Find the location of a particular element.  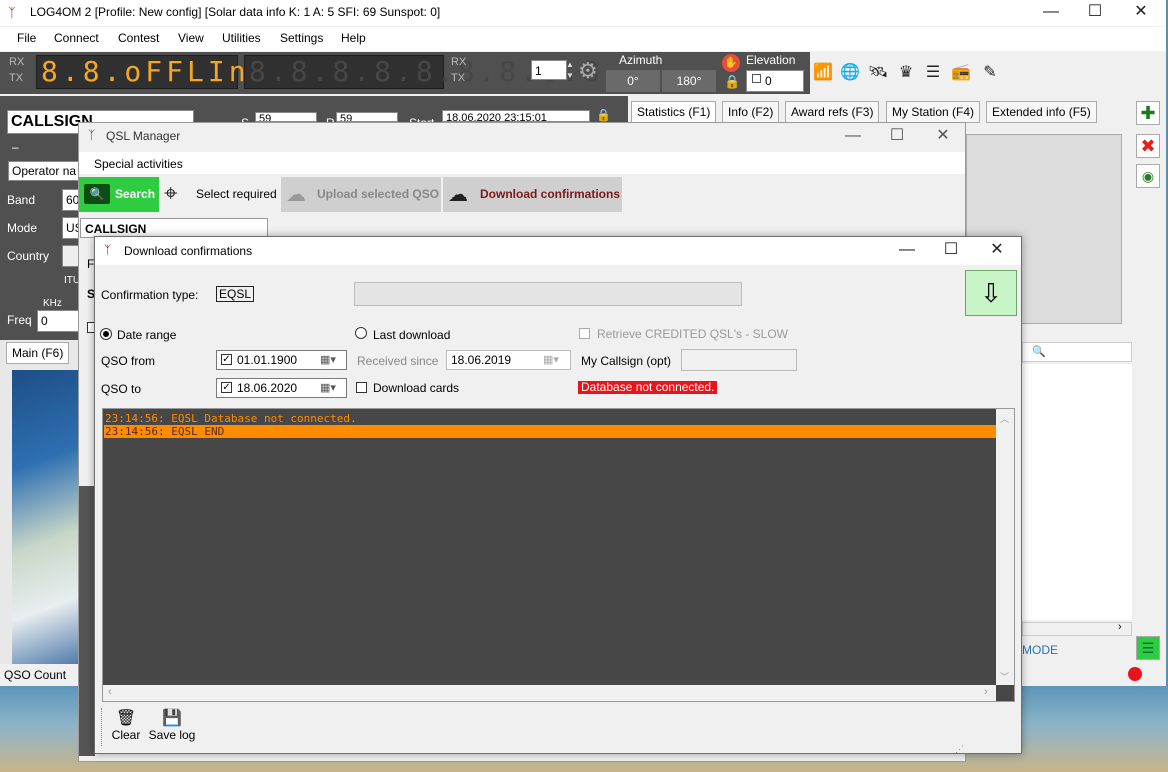

qsl-close-button: ✕ is located at coordinates (943, 137).